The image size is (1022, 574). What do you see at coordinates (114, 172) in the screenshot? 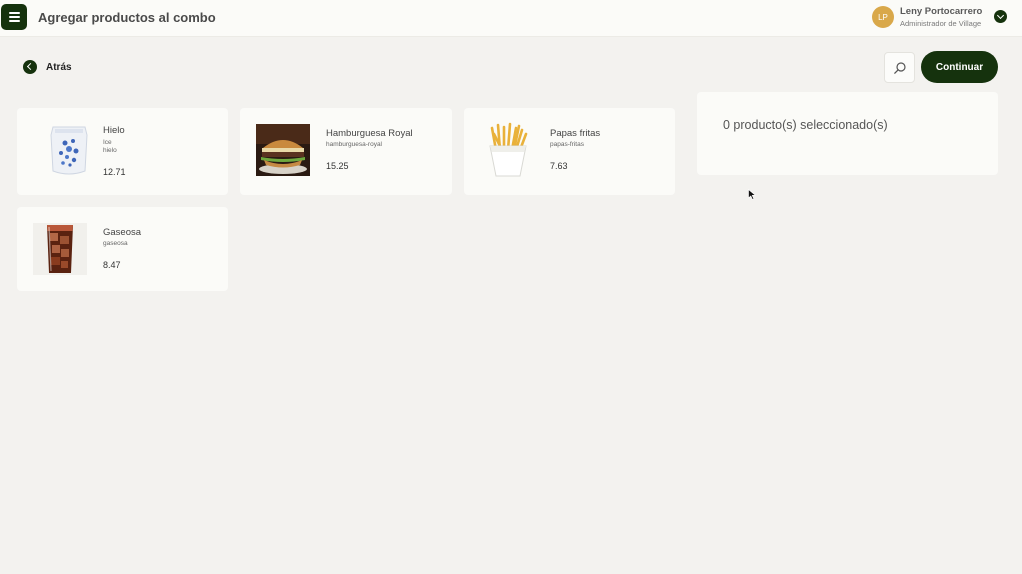
I see `product-price: 12.71` at bounding box center [114, 172].